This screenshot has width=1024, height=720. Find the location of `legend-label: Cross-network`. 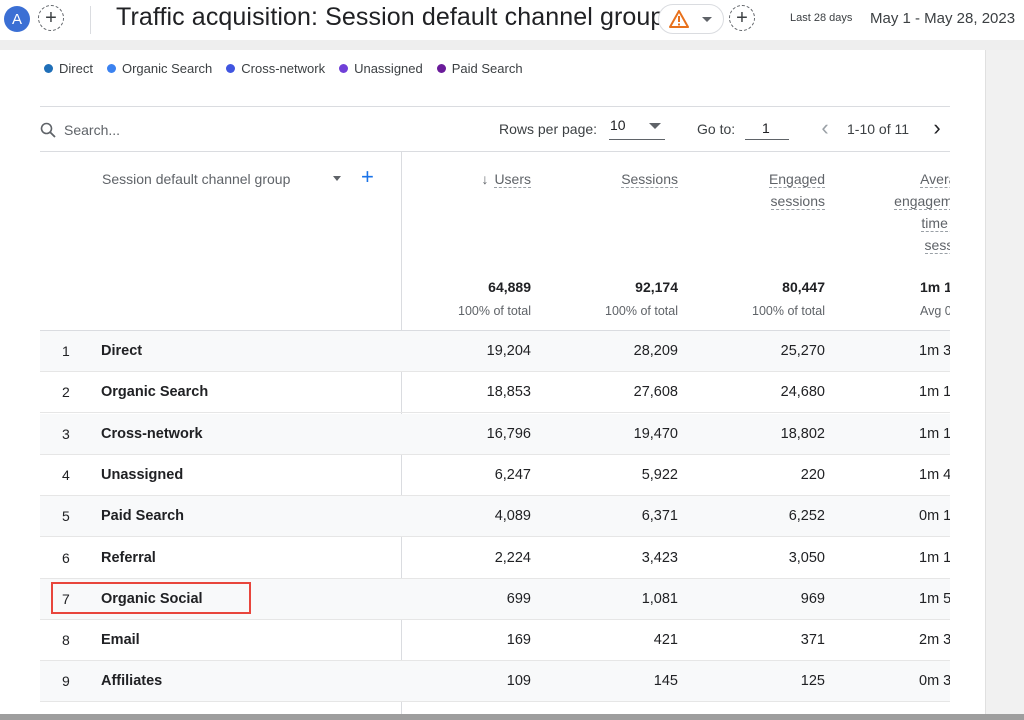

legend-label: Cross-network is located at coordinates (283, 68).